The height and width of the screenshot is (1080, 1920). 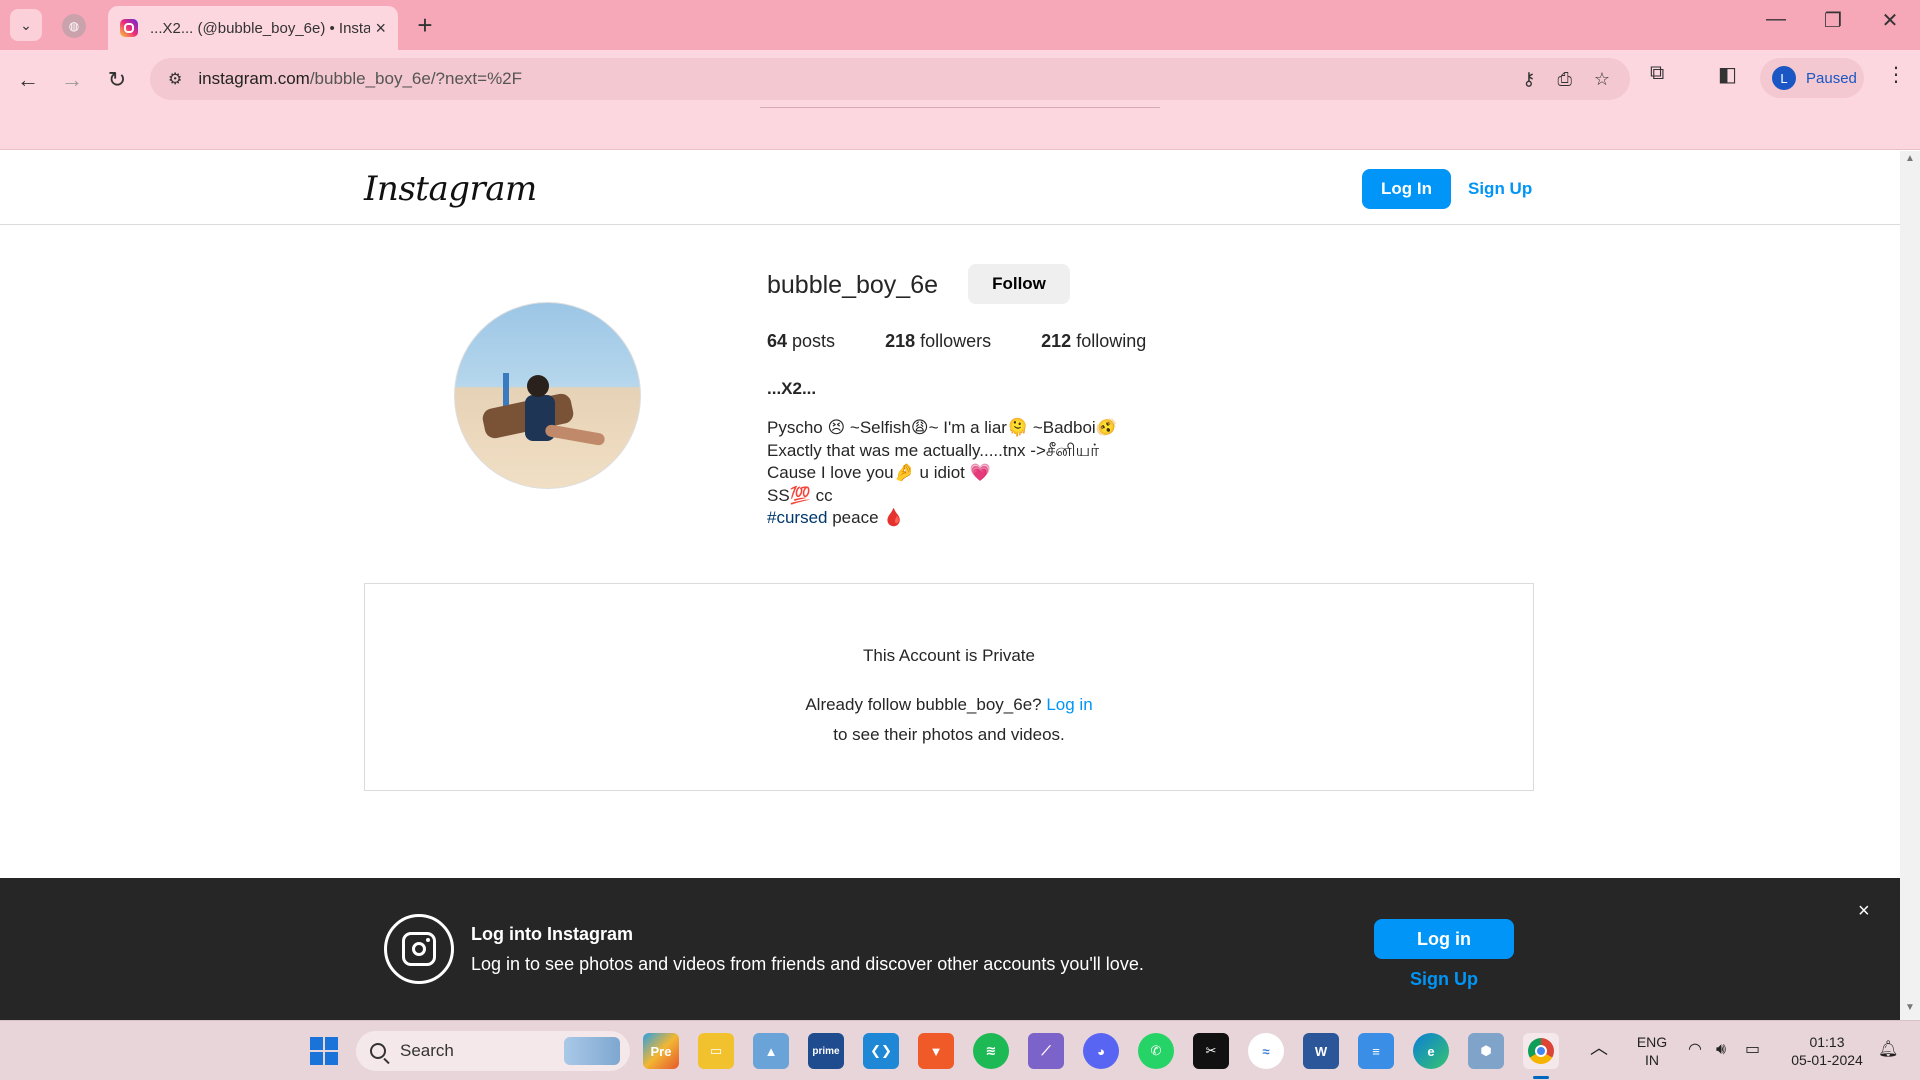 I want to click on private-login-link: Log in, so click(x=1069, y=704).